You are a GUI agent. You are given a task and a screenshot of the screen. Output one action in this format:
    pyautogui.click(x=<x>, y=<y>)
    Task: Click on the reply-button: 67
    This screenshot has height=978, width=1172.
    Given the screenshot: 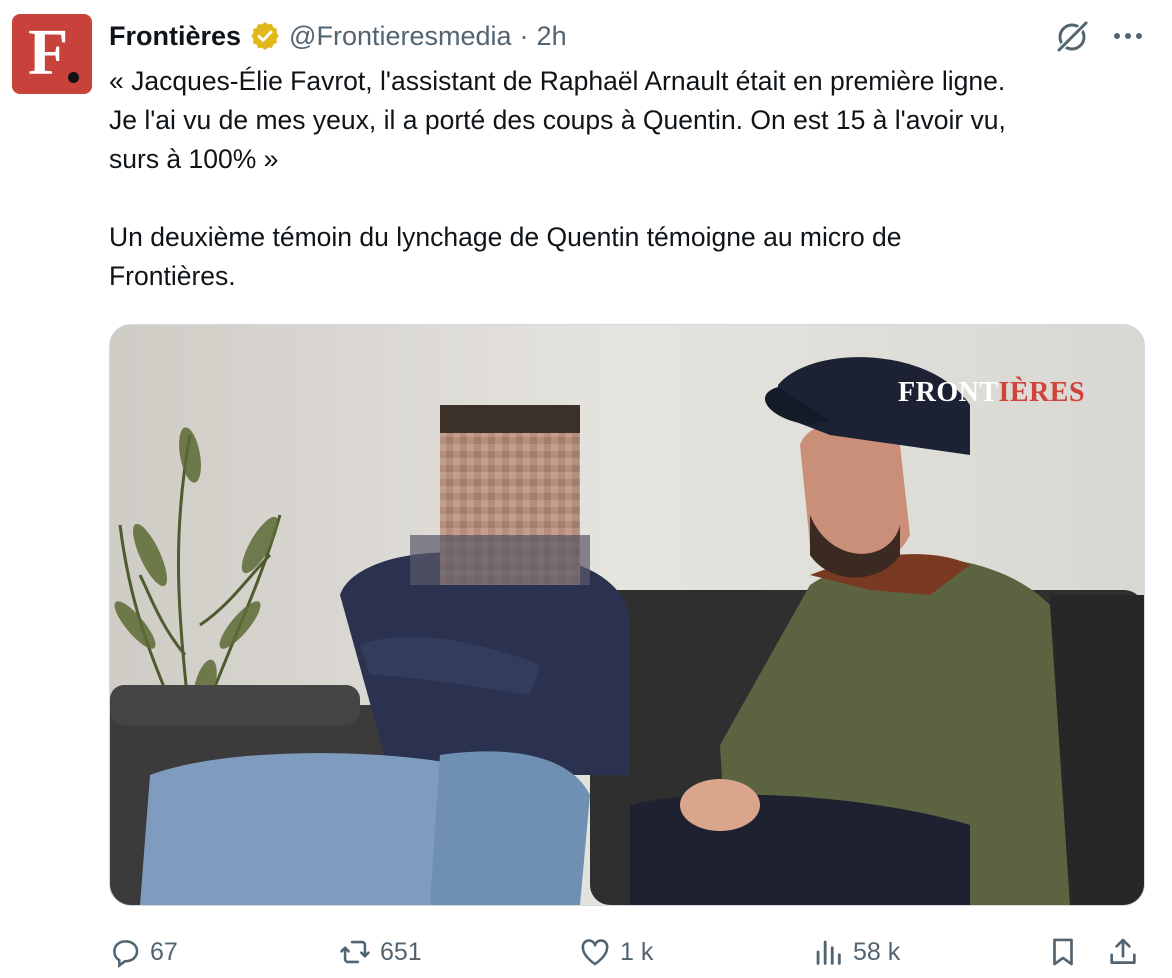 What is the action you would take?
    pyautogui.click(x=143, y=952)
    